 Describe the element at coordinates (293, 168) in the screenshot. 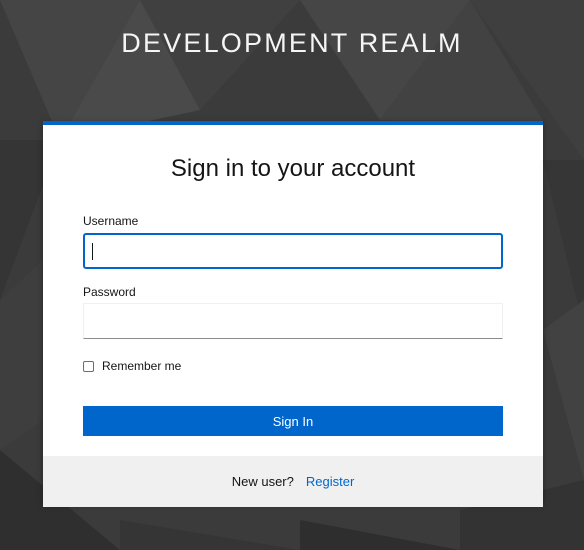

I see `login-heading: Sign in to your account` at that location.